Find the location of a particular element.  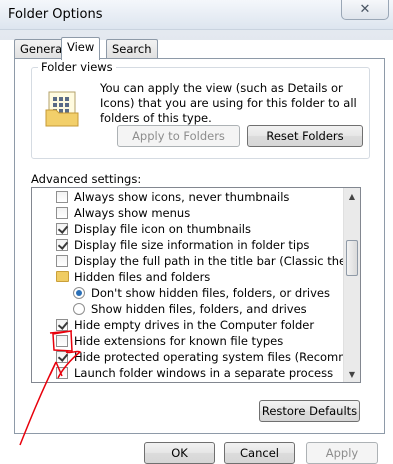

folder-icon is located at coordinates (62, 276).